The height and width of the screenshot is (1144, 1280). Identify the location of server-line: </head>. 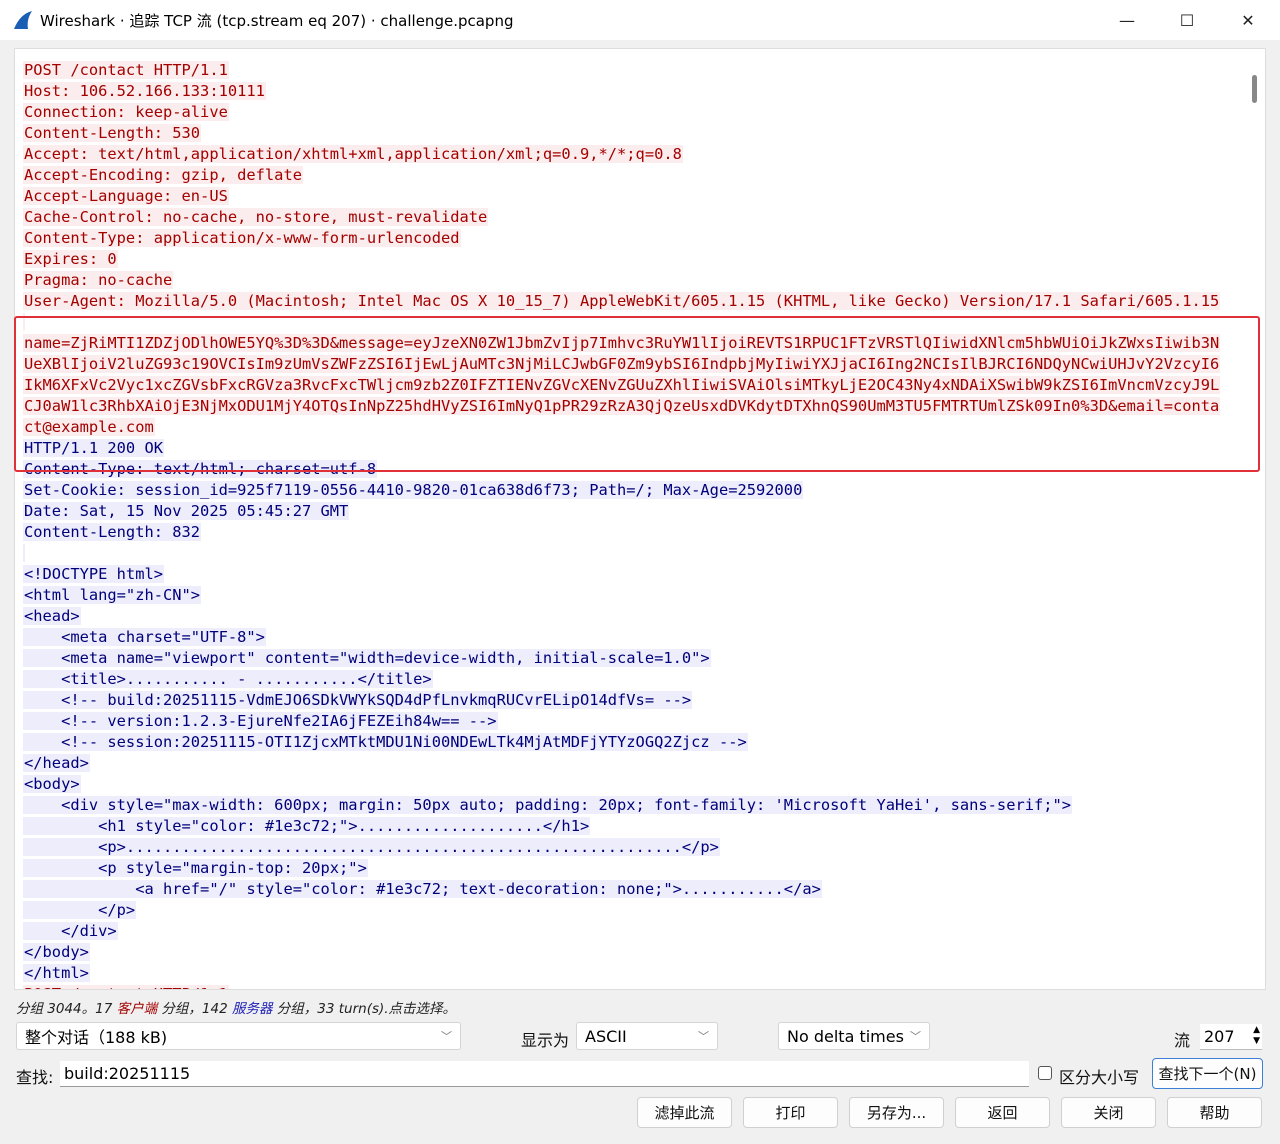
(621, 763).